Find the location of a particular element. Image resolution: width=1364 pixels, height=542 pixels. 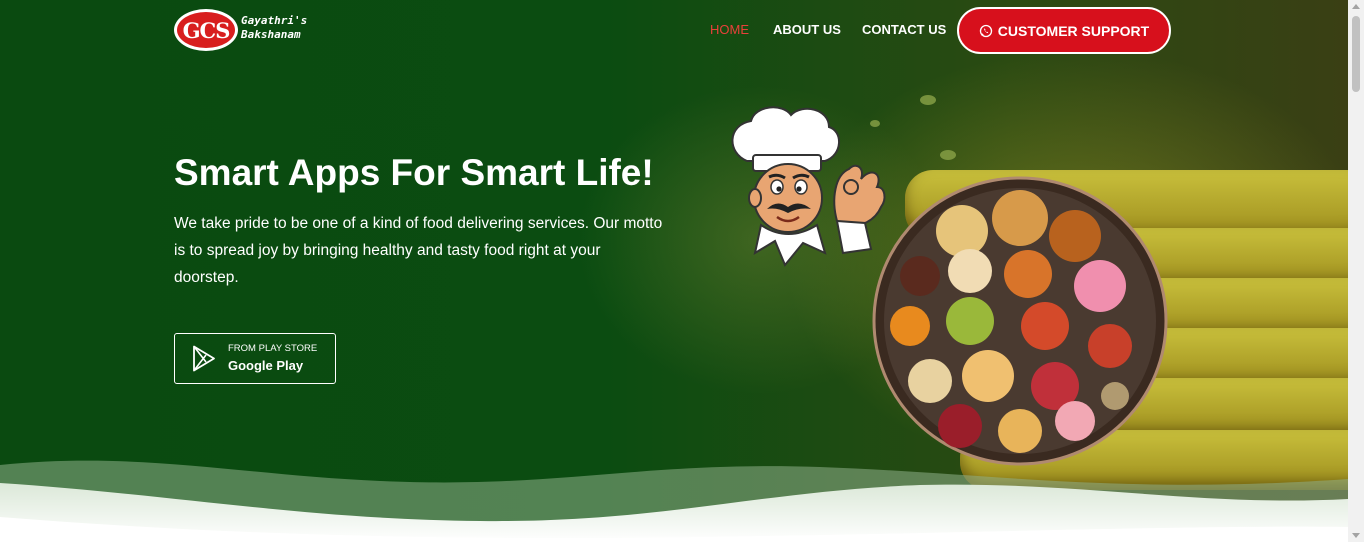

sweets-platter-image is located at coordinates (1020, 321).